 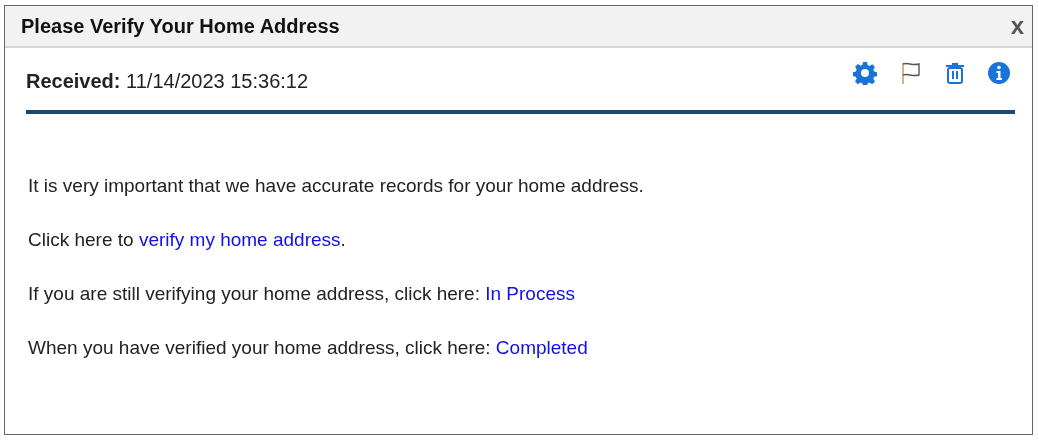 What do you see at coordinates (180, 26) in the screenshot?
I see `window-title: Please Verify Your Home Address` at bounding box center [180, 26].